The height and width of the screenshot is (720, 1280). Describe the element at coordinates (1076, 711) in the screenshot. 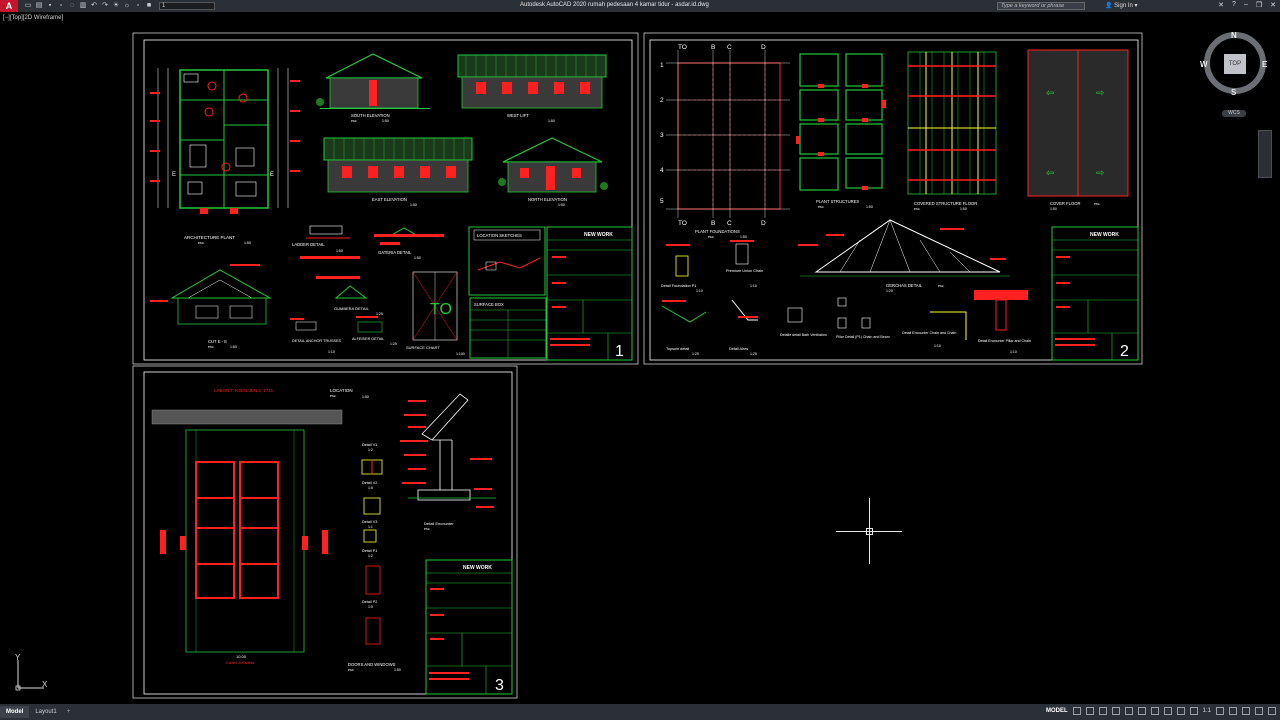

I see `grid-icon` at that location.